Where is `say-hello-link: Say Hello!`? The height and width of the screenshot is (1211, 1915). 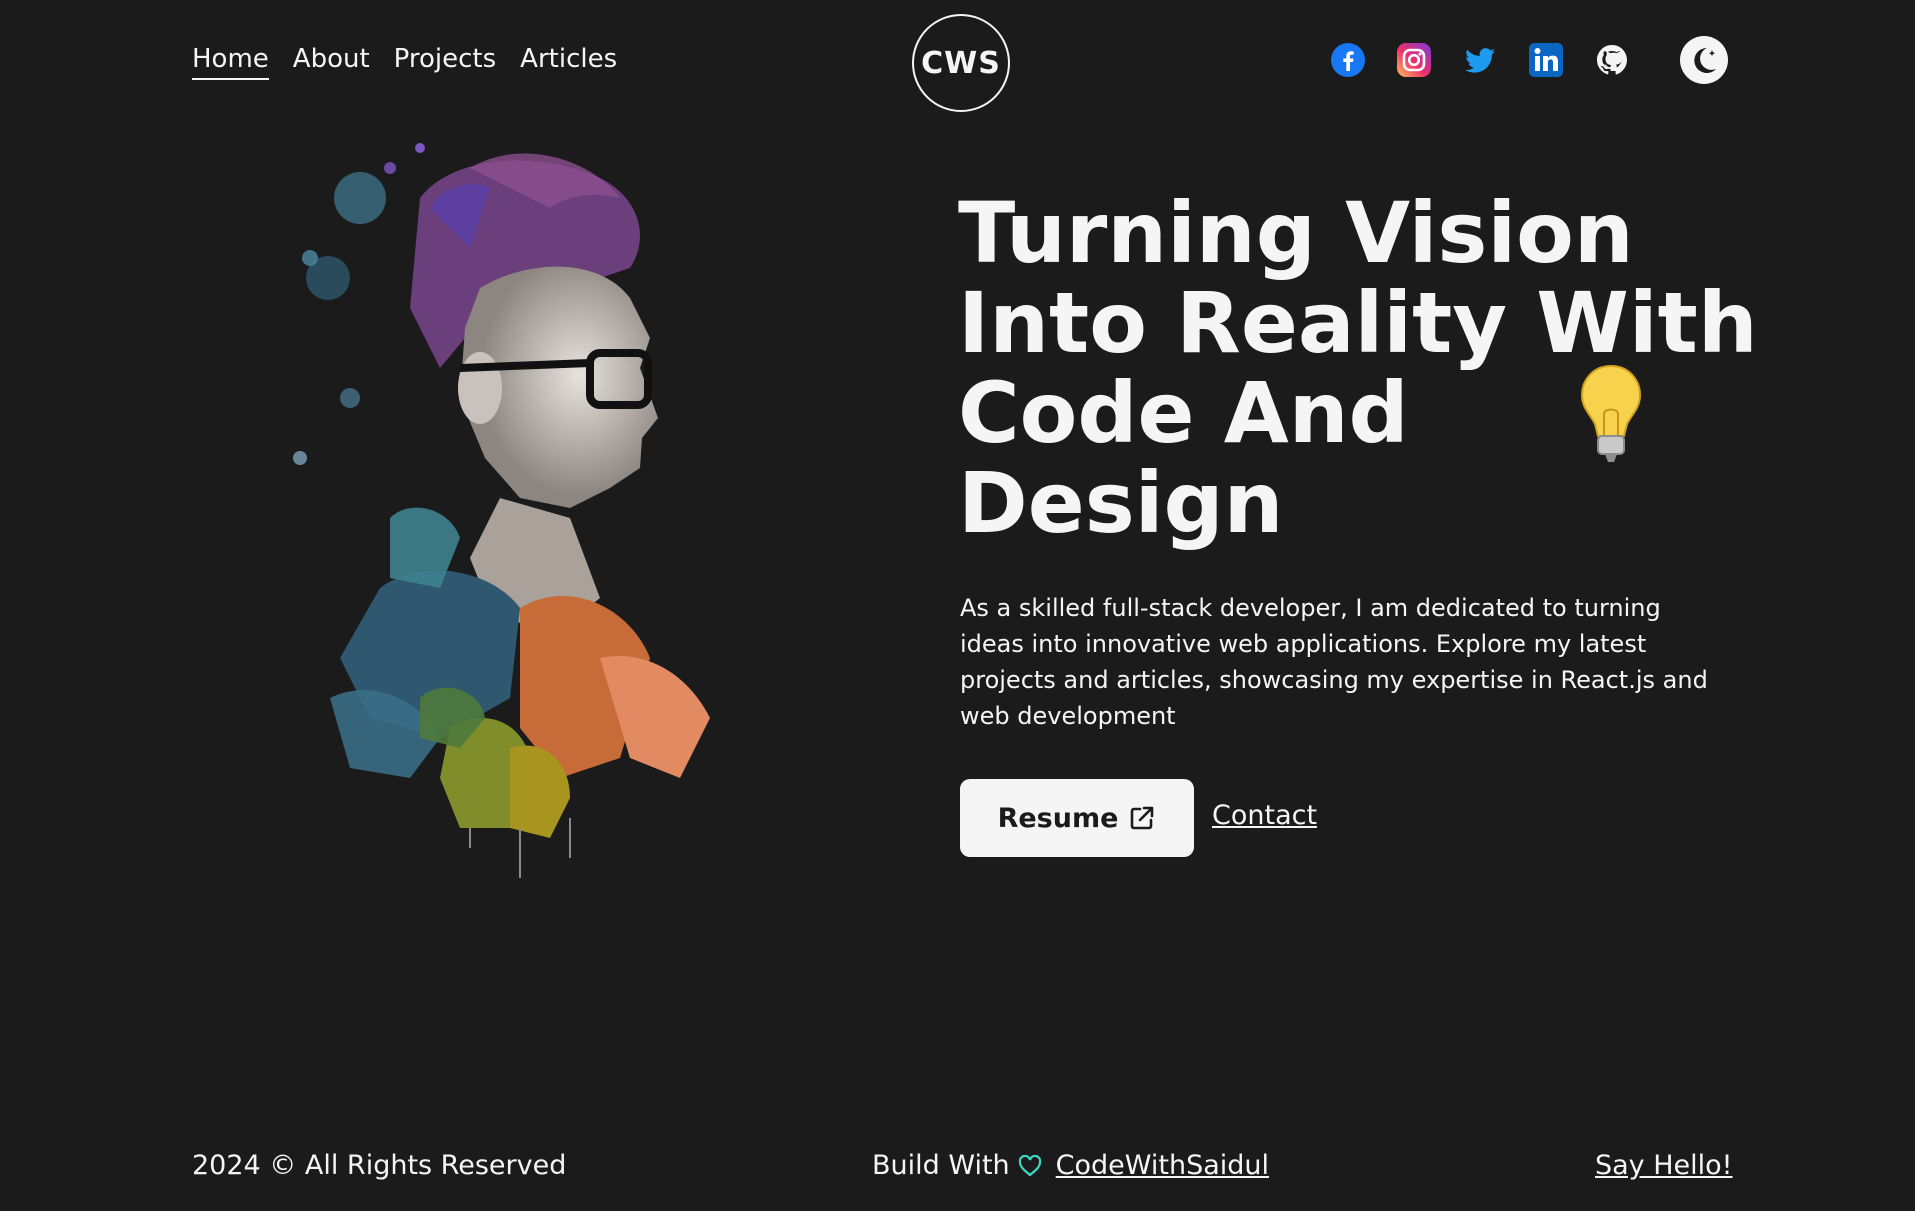
say-hello-link: Say Hello! is located at coordinates (1664, 1165).